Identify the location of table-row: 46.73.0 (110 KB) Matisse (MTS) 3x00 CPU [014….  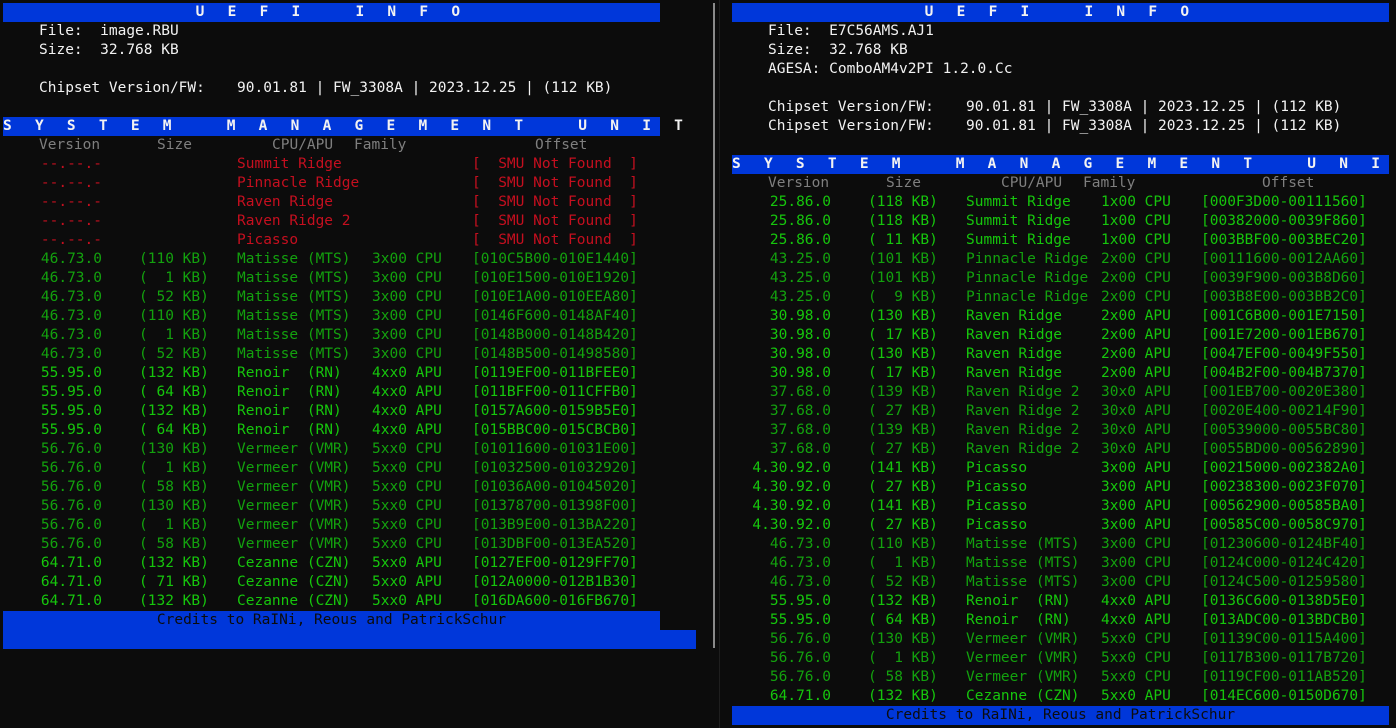
(356, 316).